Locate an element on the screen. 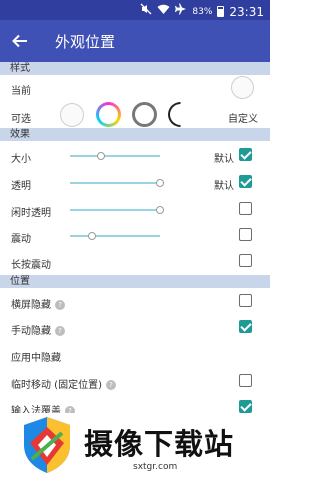  landscape-hide-row: 横屏隐藏? is located at coordinates (38, 303).